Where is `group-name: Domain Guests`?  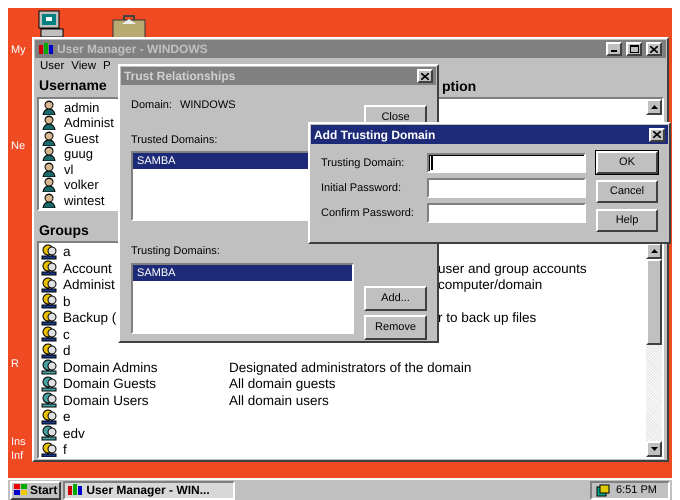 group-name: Domain Guests is located at coordinates (146, 383).